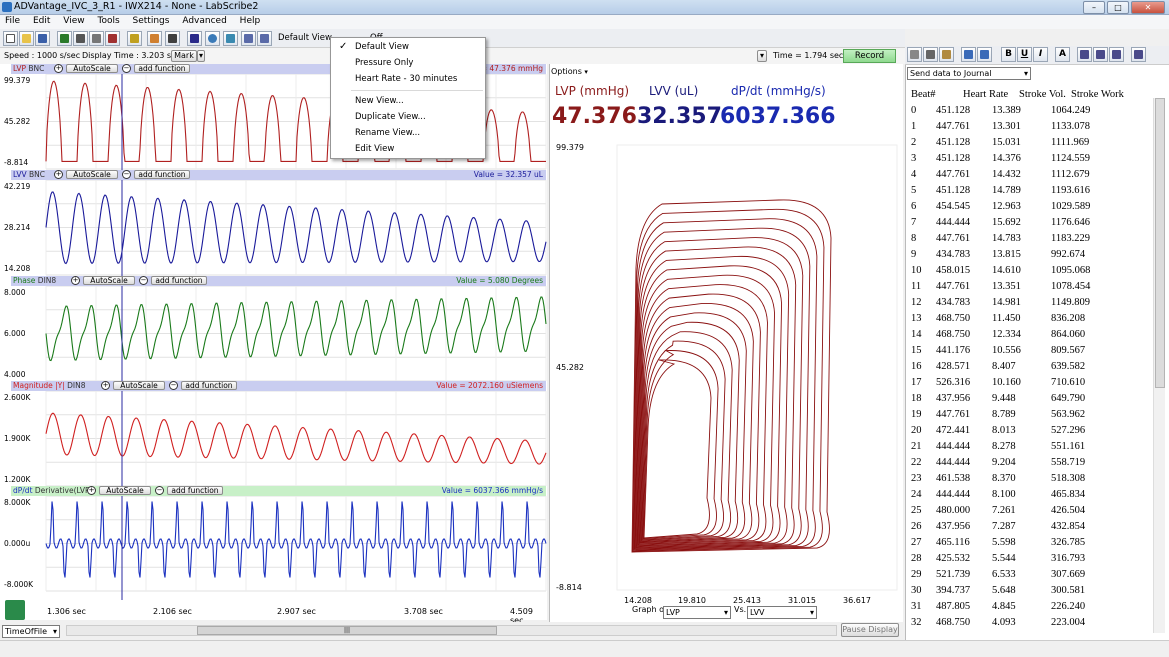 This screenshot has width=1169, height=657. What do you see at coordinates (7, 7) in the screenshot?
I see `app-icon` at bounding box center [7, 7].